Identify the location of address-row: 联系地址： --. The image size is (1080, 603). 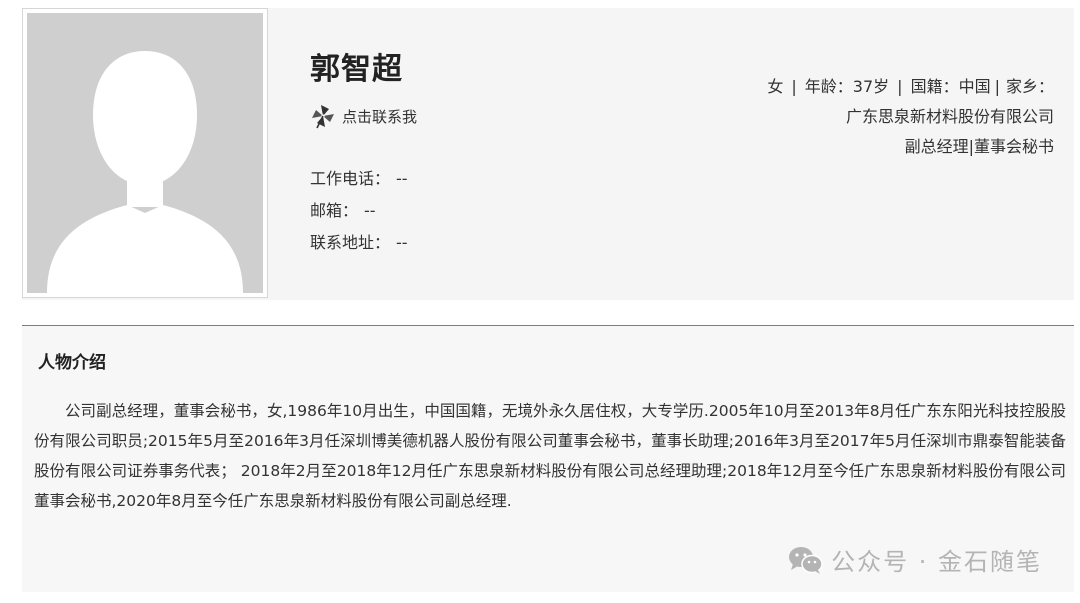
(359, 243).